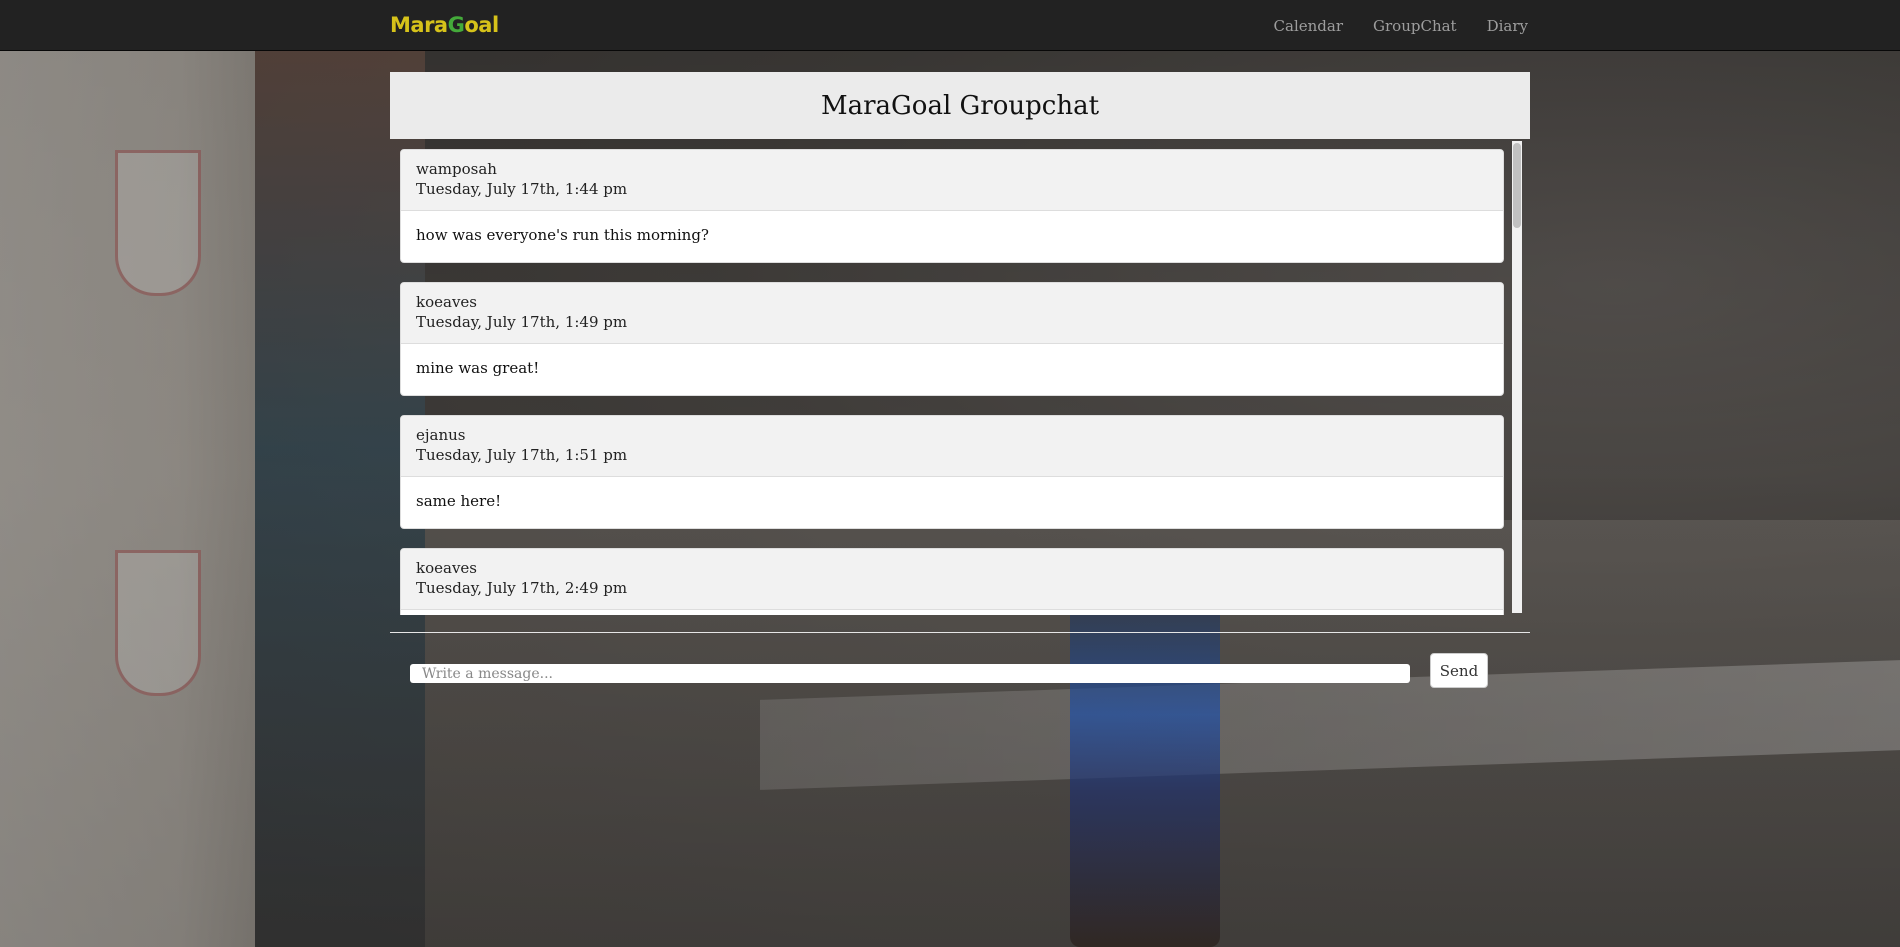 This screenshot has height=947, width=1900. I want to click on message-header: ejanus Tuesday, July 17th, 1:51 pm, so click(952, 446).